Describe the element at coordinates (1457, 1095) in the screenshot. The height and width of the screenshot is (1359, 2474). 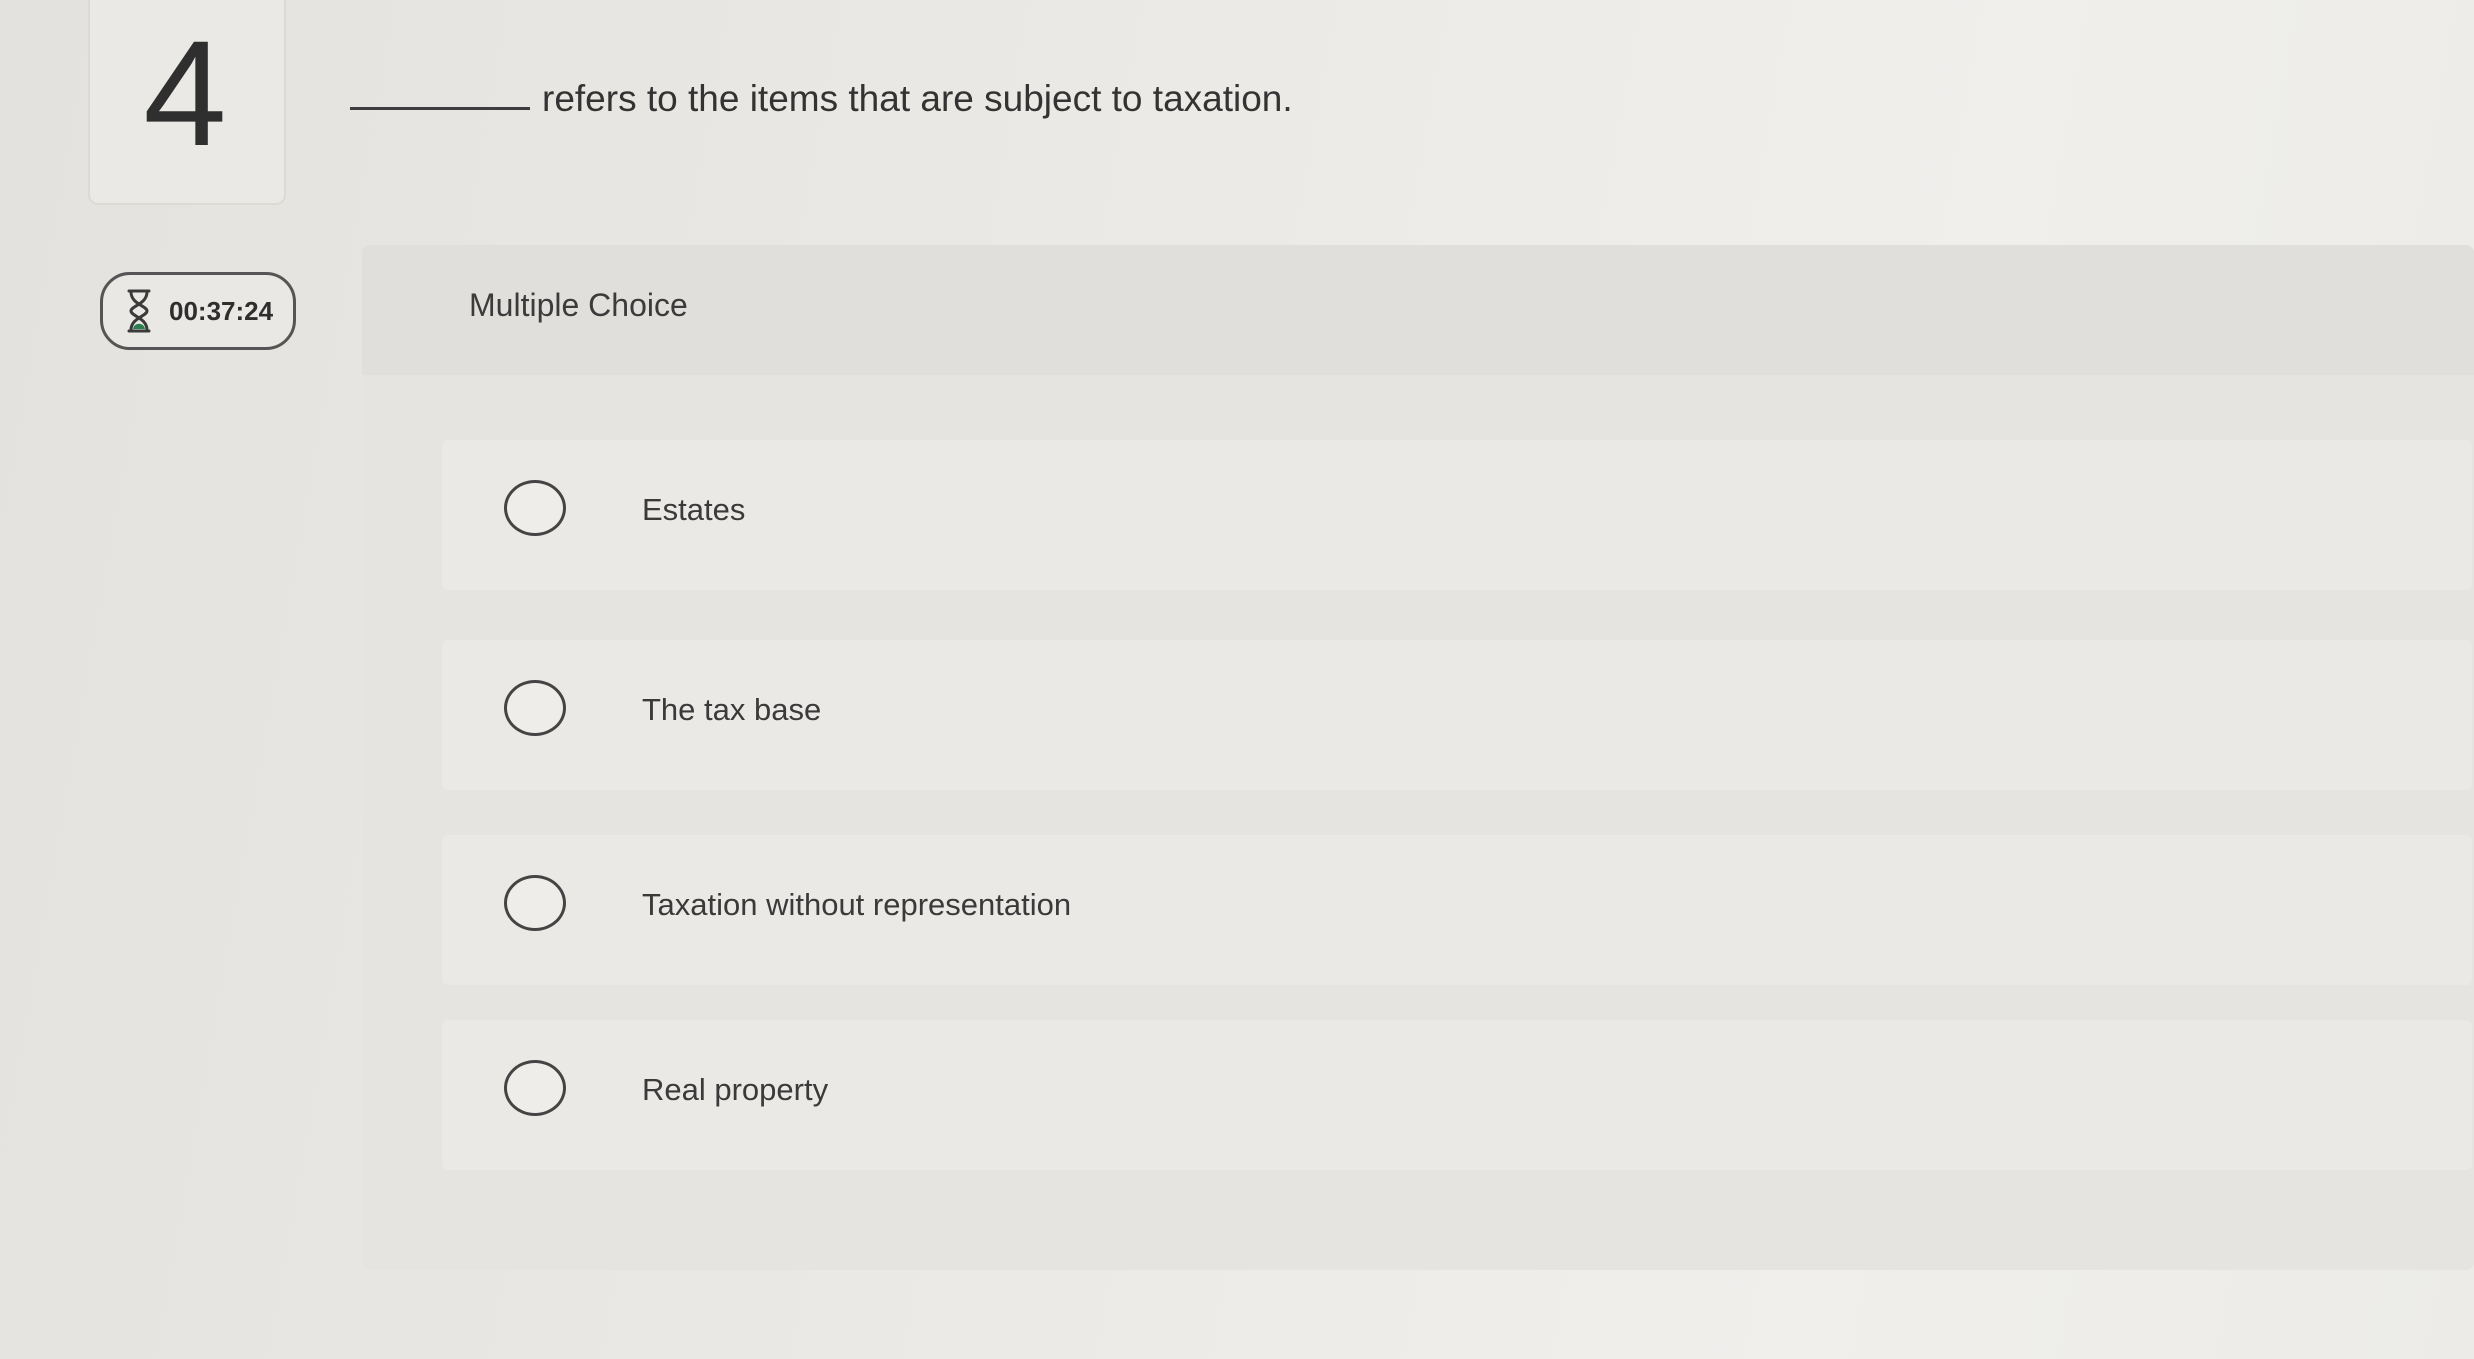
I see `choice-option: Real property` at that location.